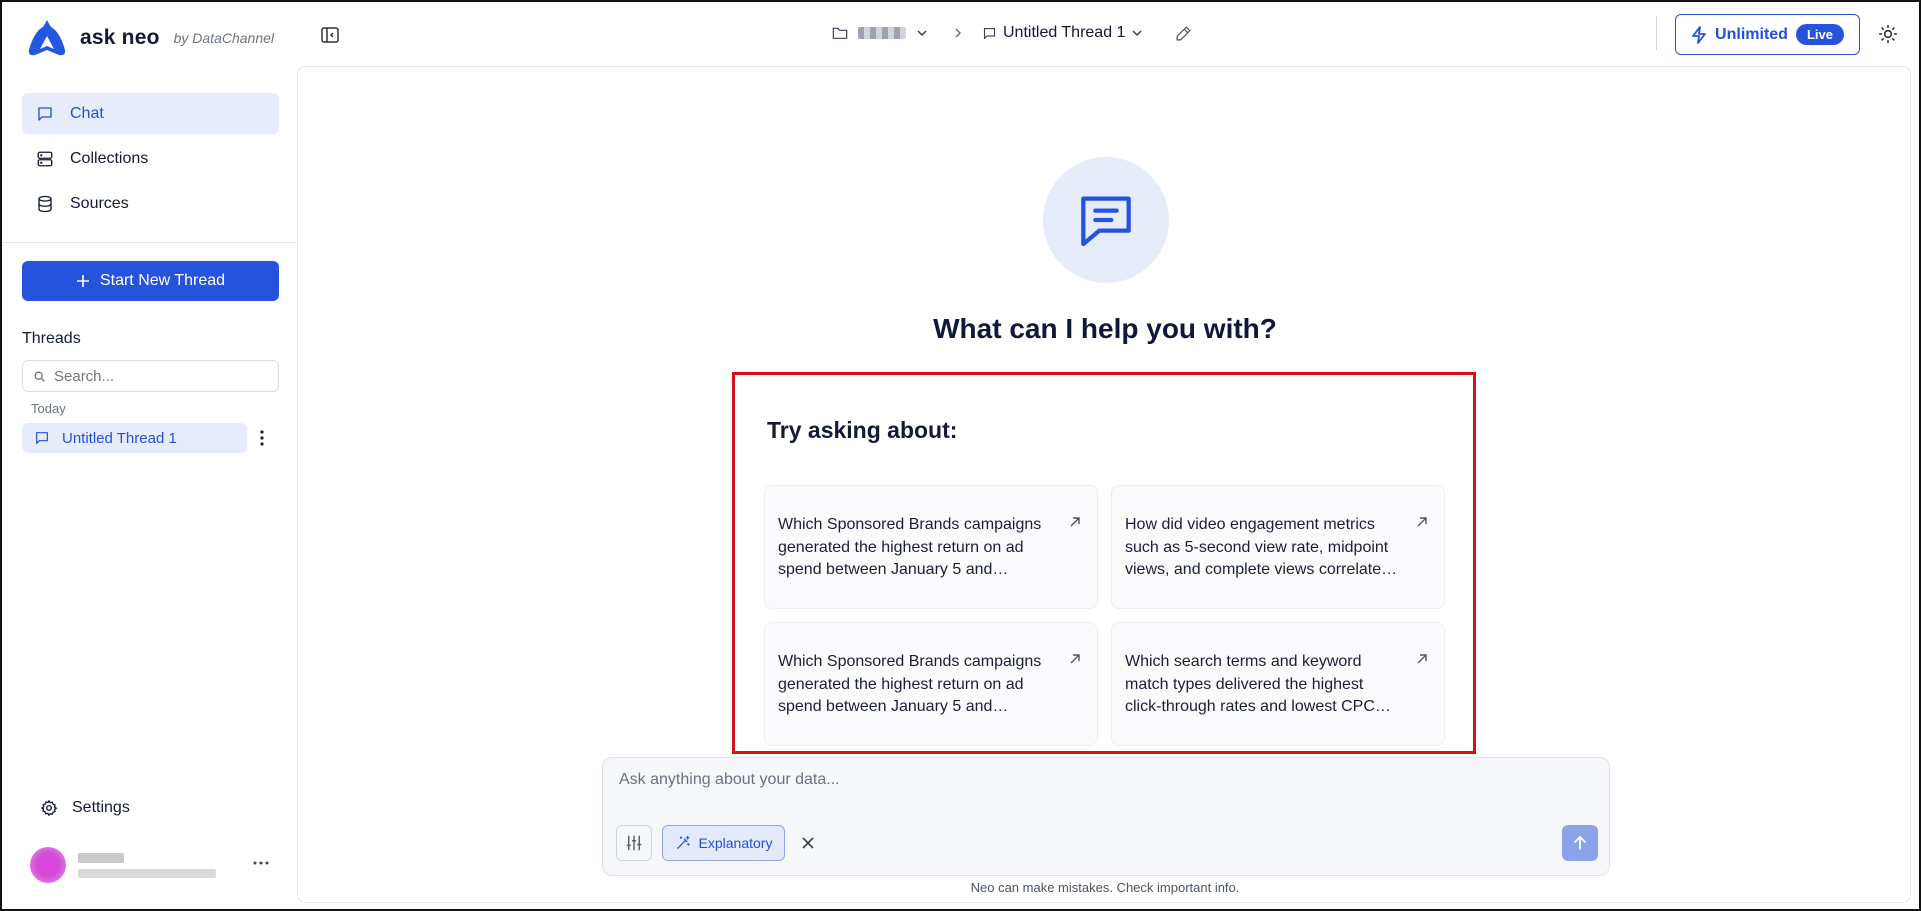 This screenshot has width=1921, height=911. What do you see at coordinates (48, 865) in the screenshot?
I see `avatar` at bounding box center [48, 865].